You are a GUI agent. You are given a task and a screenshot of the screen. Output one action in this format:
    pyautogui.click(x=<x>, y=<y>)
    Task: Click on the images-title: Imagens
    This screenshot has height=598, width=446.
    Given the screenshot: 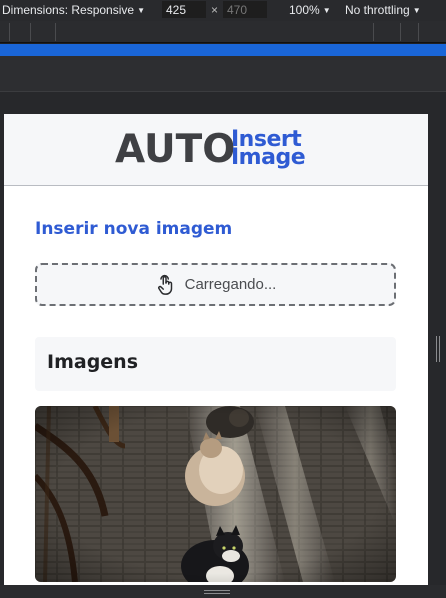 What is the action you would take?
    pyautogui.click(x=93, y=362)
    